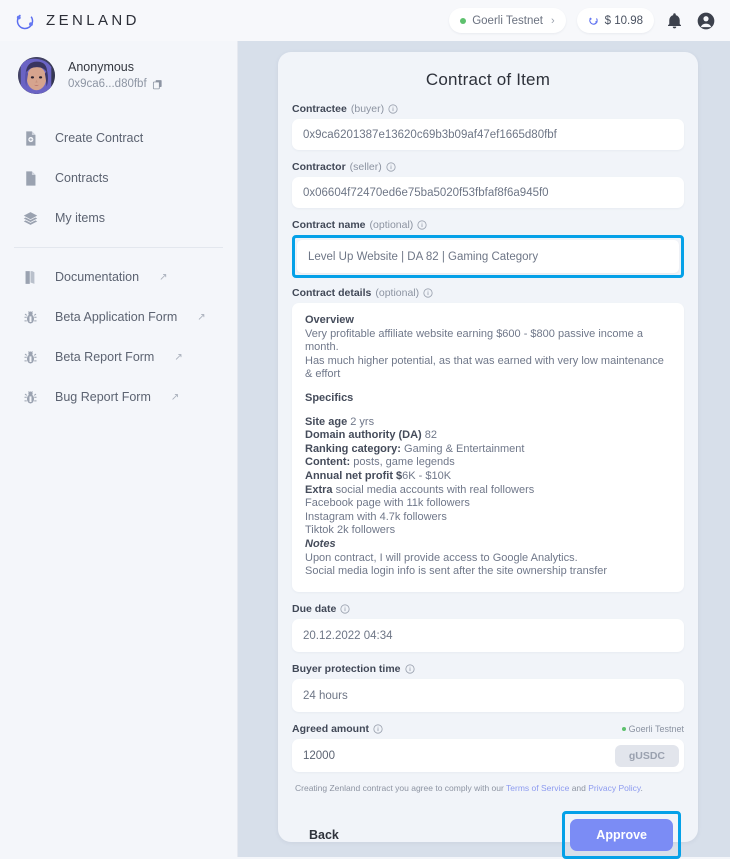  Describe the element at coordinates (652, 729) in the screenshot. I see `amount-network-tag: Goerli Testnet` at that location.